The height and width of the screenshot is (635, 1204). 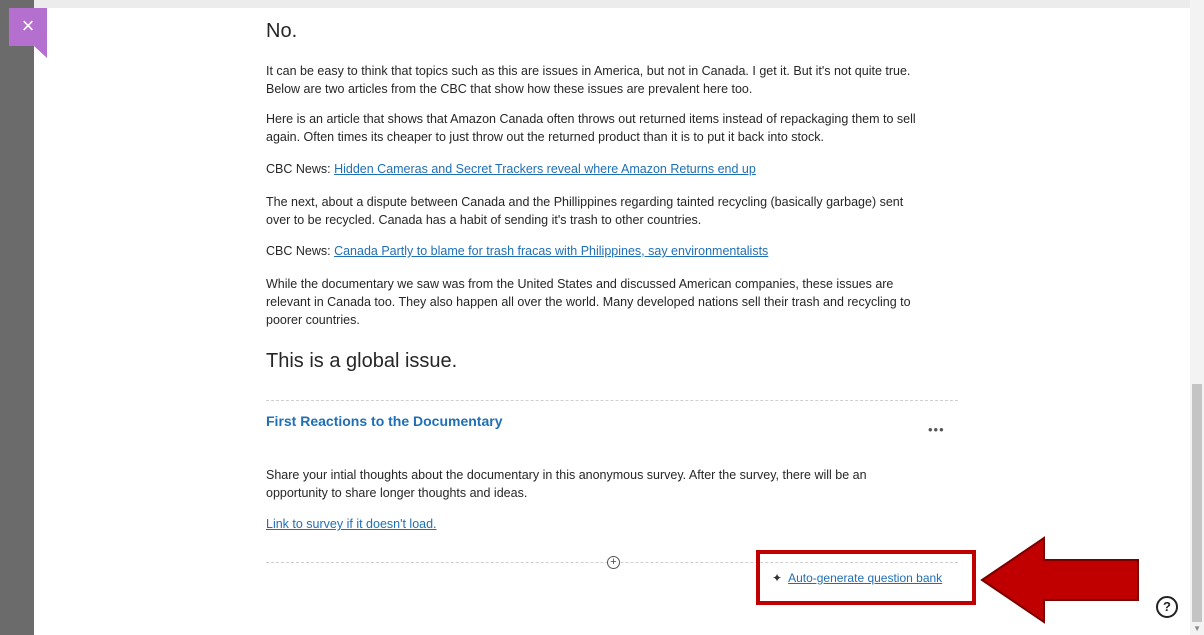 I want to click on auto-generate-question-bank-button: ✦ Auto-generate question bank, so click(x=857, y=578).